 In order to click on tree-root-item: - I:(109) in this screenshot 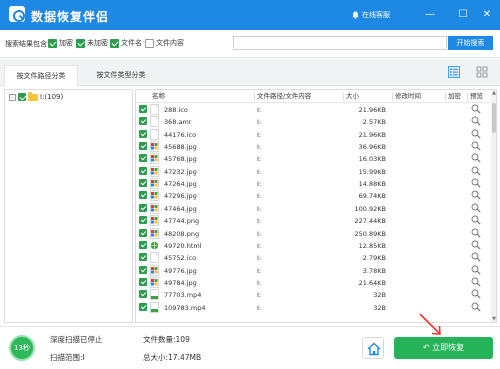, I will do `click(36, 96)`.